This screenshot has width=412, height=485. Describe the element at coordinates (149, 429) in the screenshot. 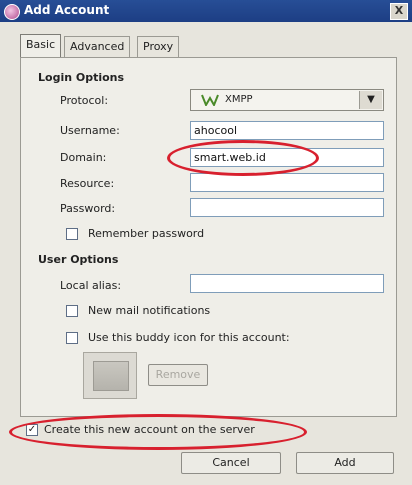

I see `create-account-label: Create this new account on the server` at that location.